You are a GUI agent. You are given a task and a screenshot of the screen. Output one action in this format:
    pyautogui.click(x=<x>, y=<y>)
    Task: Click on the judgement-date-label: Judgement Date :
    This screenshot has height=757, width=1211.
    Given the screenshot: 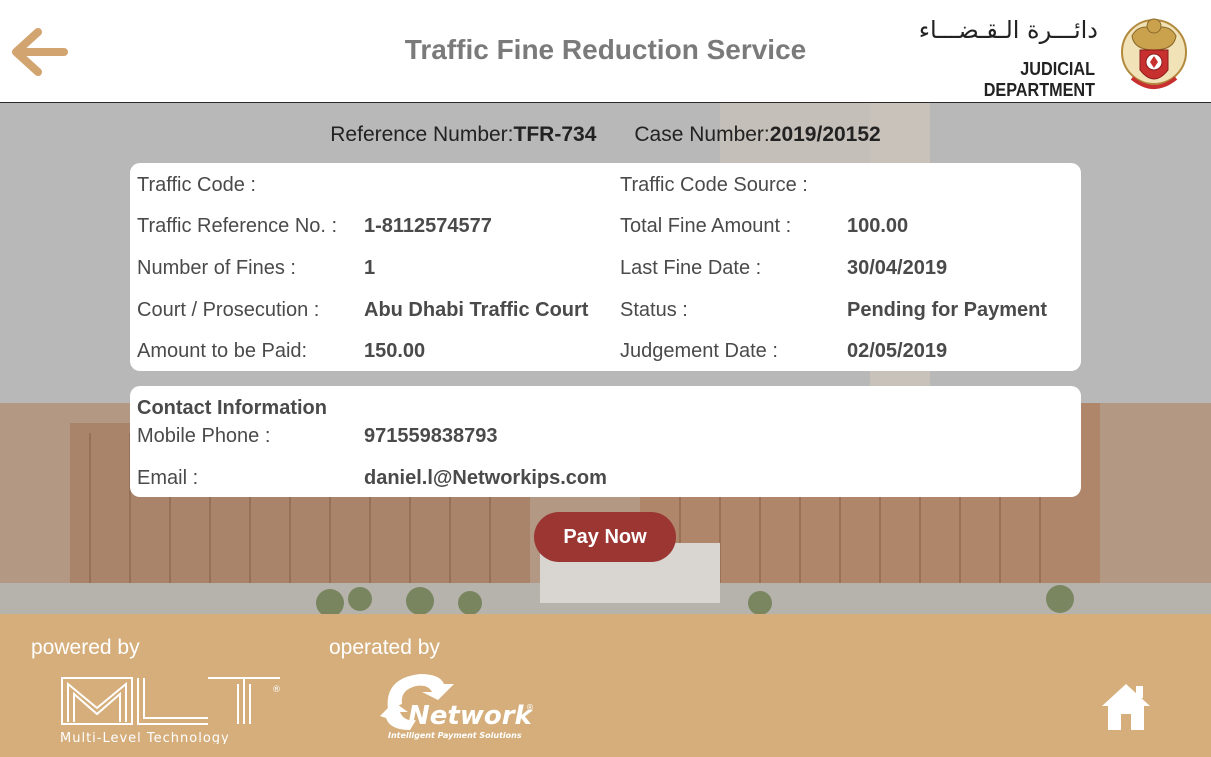 What is the action you would take?
    pyautogui.click(x=699, y=351)
    